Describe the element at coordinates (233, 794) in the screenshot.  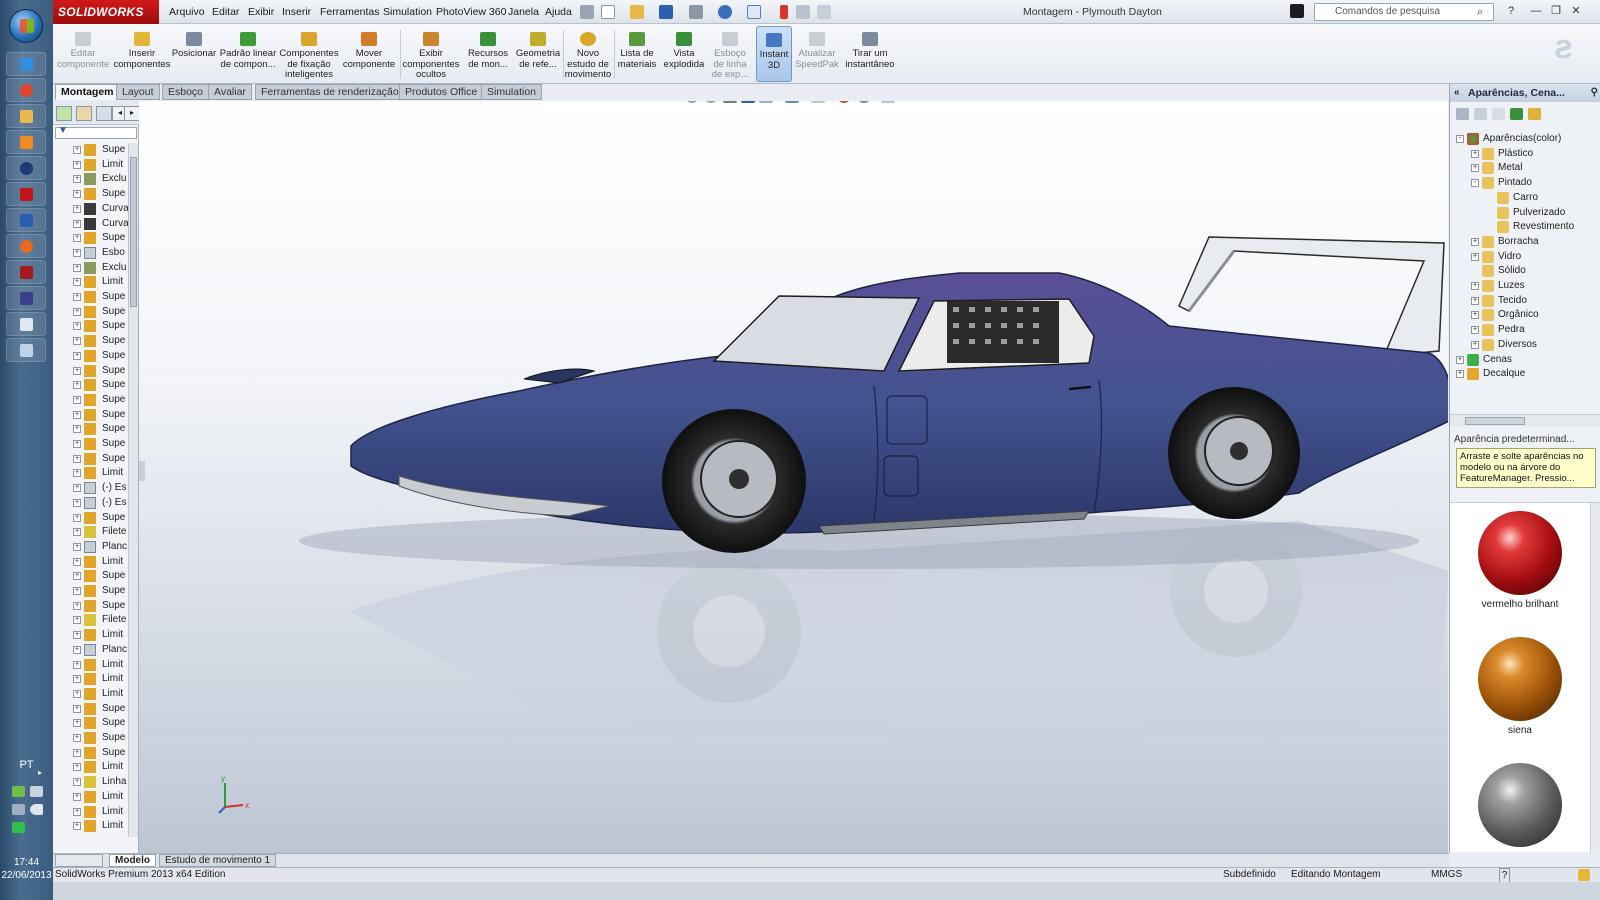
I see `axis-triad: y x` at that location.